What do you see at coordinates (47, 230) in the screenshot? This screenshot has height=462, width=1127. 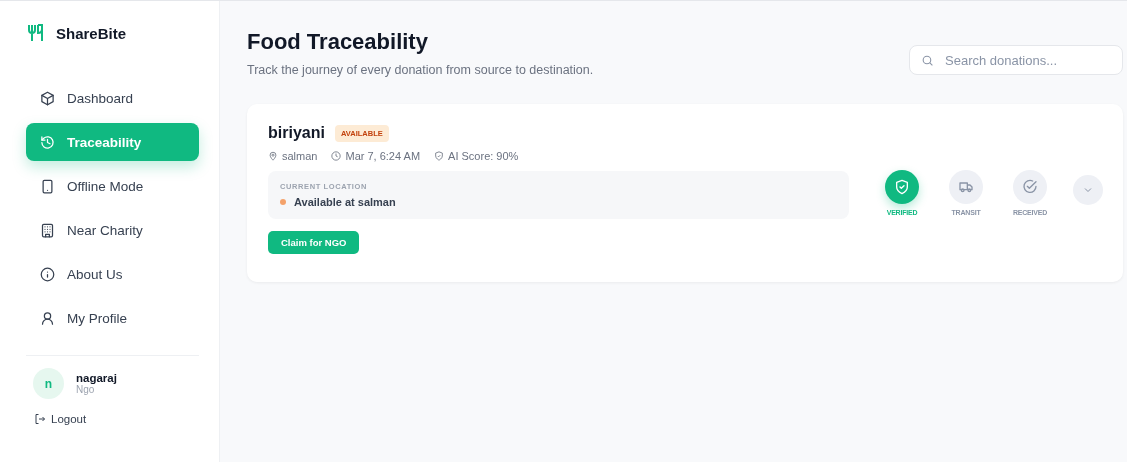 I see `building-icon` at bounding box center [47, 230].